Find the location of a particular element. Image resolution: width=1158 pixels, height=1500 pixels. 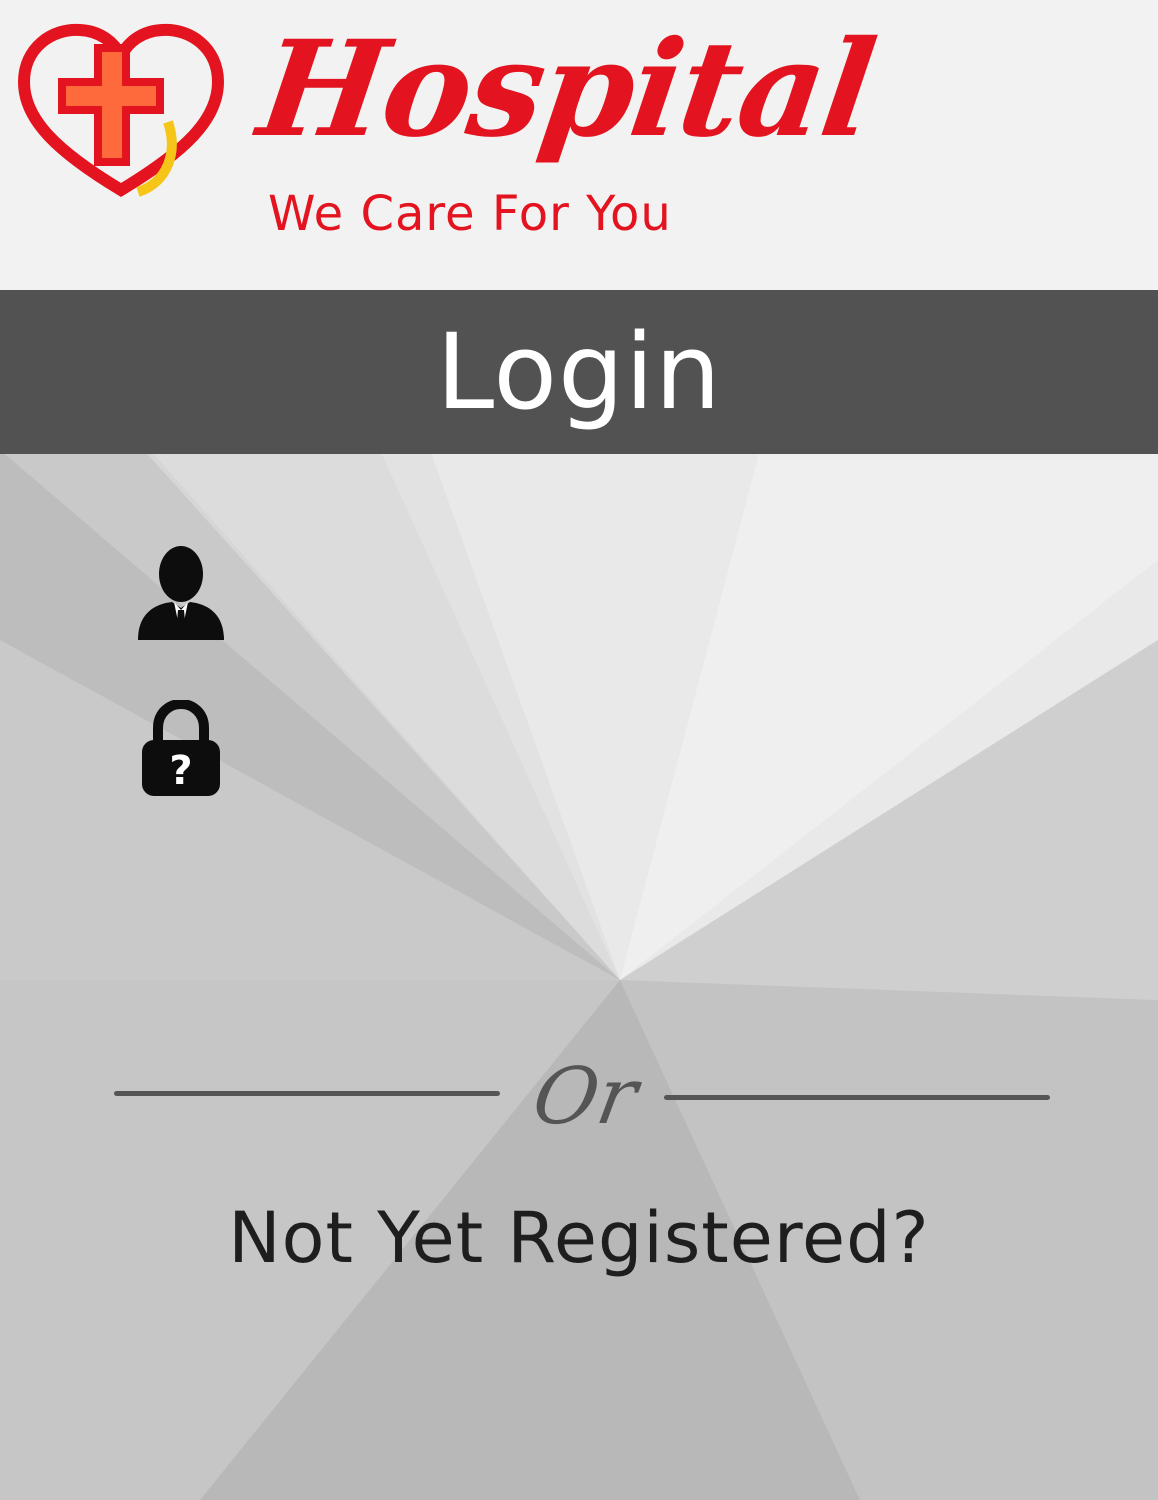

register-link: Not Yet Registered? is located at coordinates (579, 1238).